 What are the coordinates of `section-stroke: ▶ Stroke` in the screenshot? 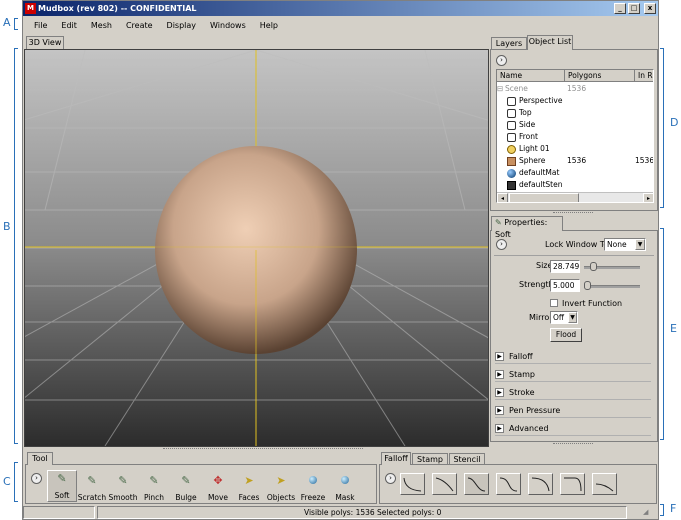 It's located at (573, 392).